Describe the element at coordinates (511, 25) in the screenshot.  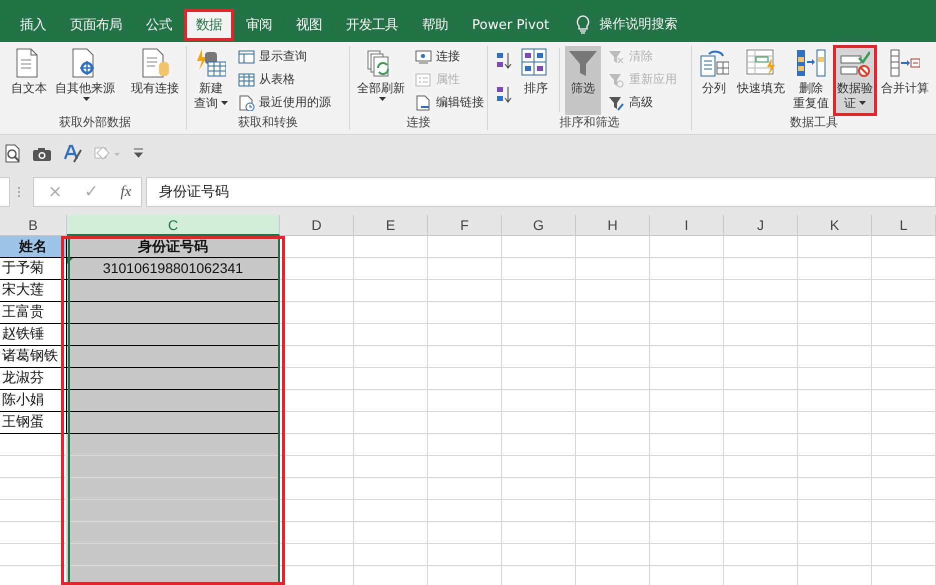
I see `ribbon-tab: Power Pivot` at that location.